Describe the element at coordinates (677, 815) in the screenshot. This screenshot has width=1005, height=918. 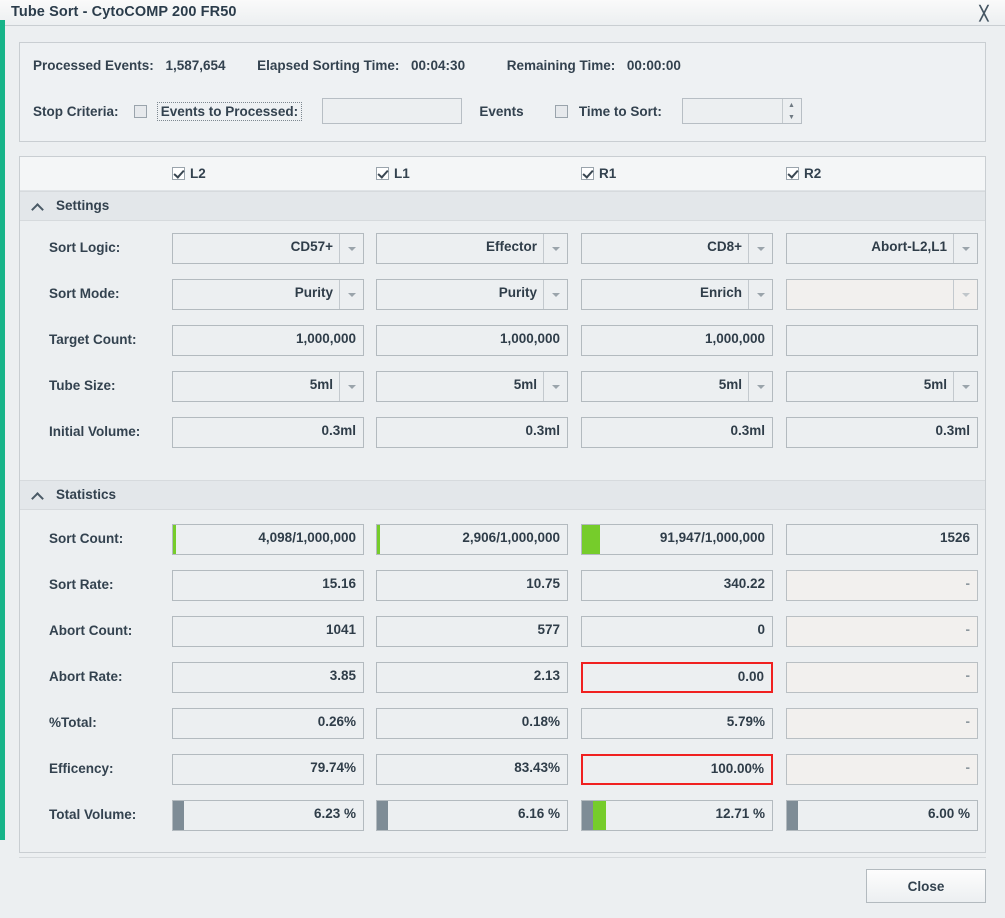
I see `field-value: 12.71 %` at that location.